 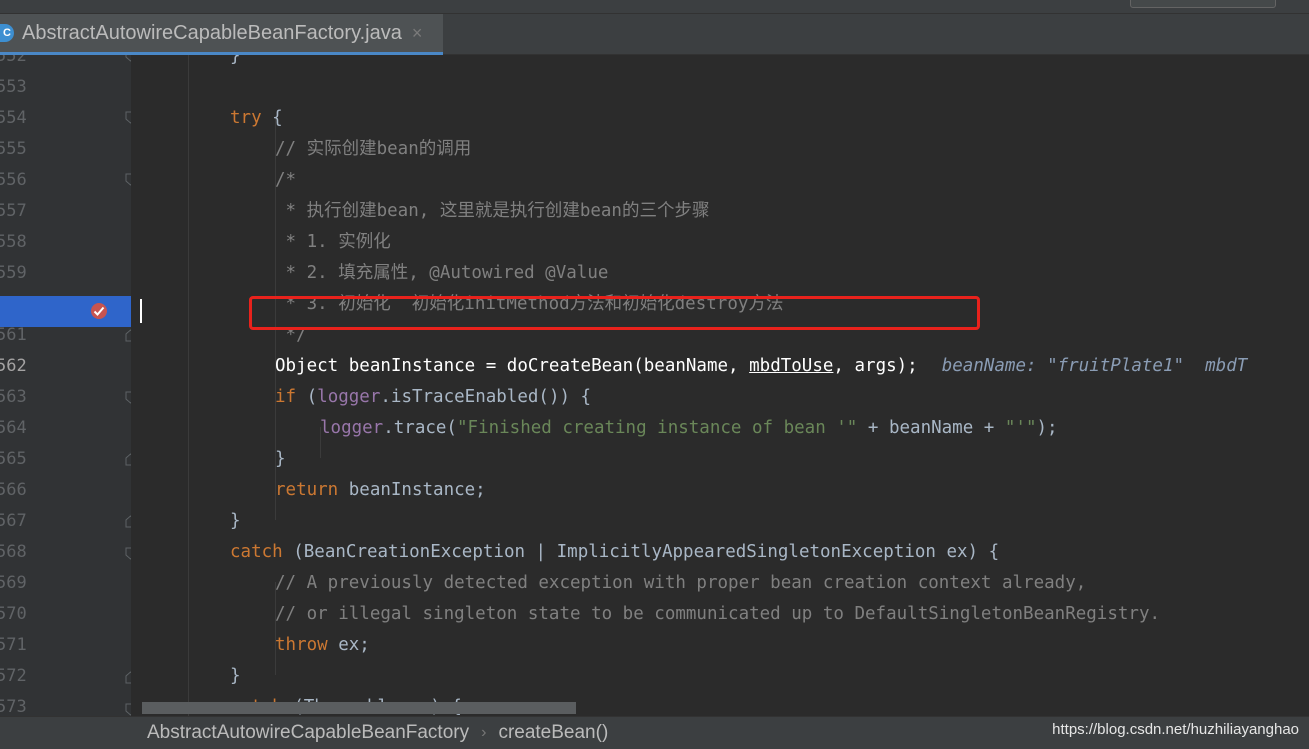 What do you see at coordinates (13, 273) in the screenshot?
I see `line-number: 559` at bounding box center [13, 273].